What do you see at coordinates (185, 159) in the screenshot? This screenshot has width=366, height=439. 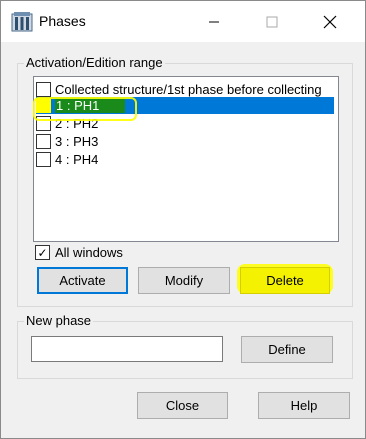 I see `list-item: 4 : PH4` at bounding box center [185, 159].